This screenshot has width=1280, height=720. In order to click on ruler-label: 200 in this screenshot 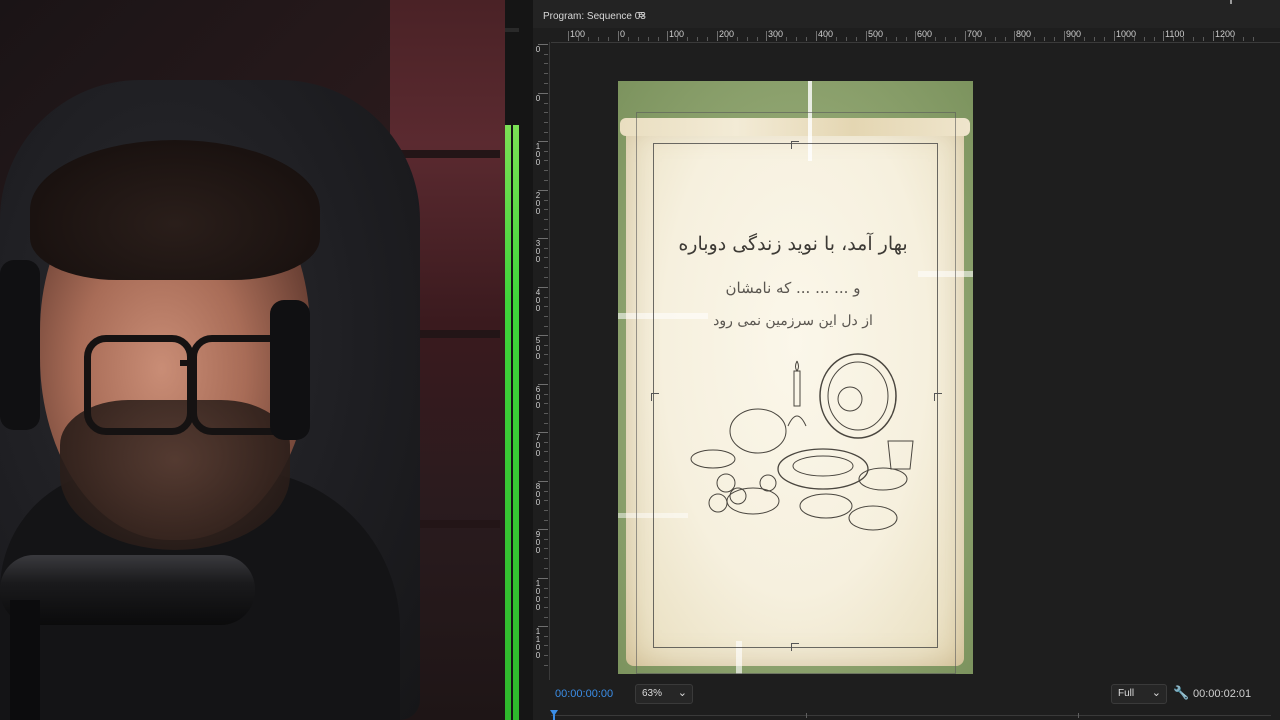, I will do `click(538, 203)`.